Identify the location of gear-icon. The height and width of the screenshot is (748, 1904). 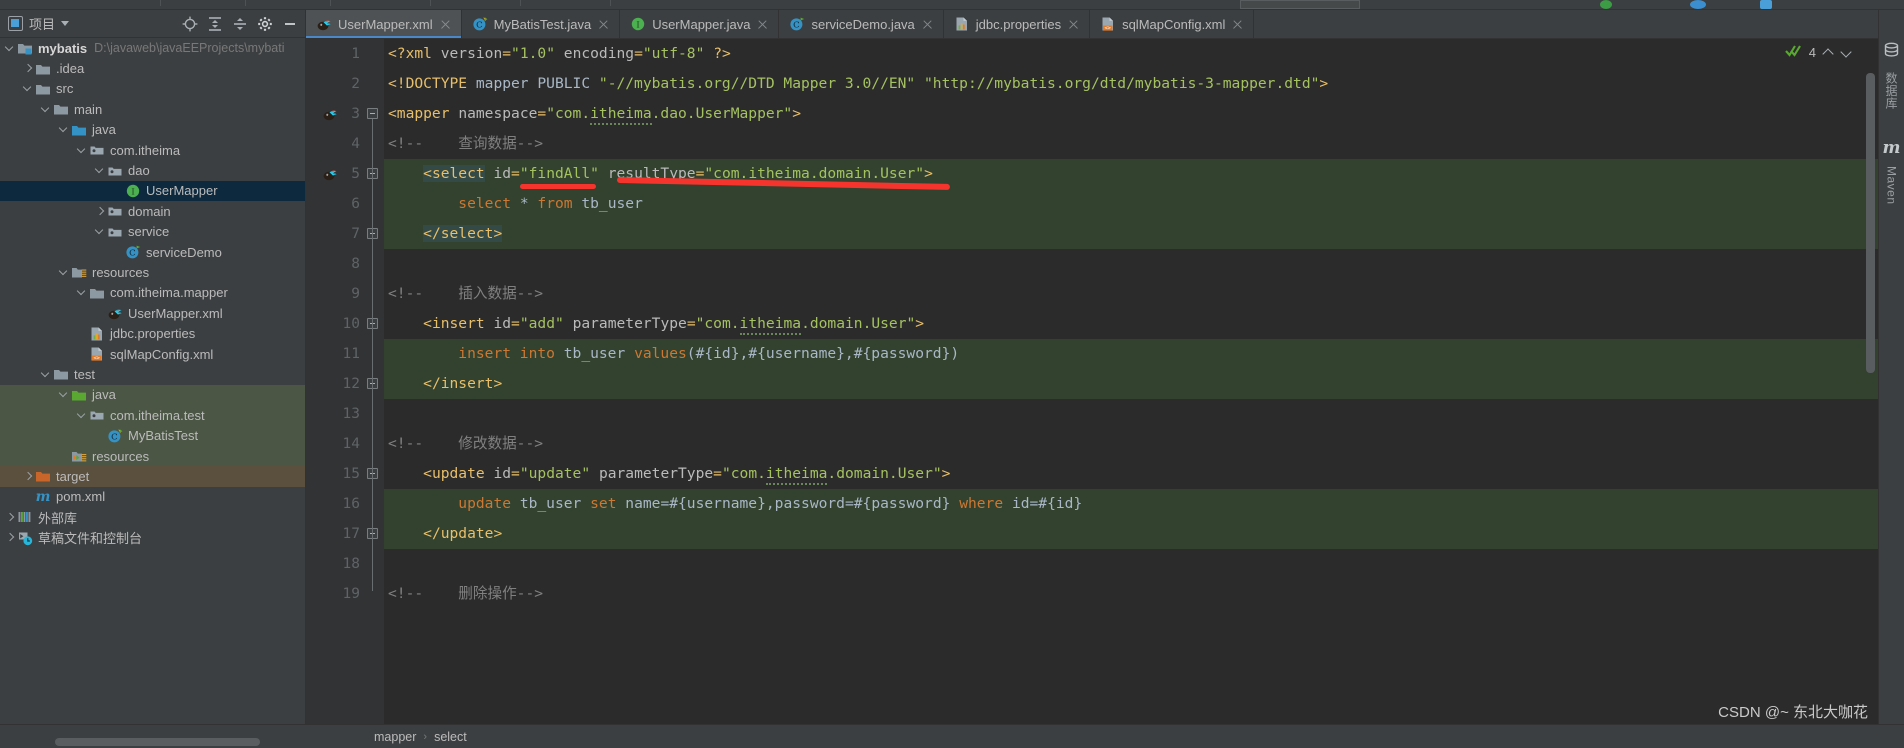
(265, 24).